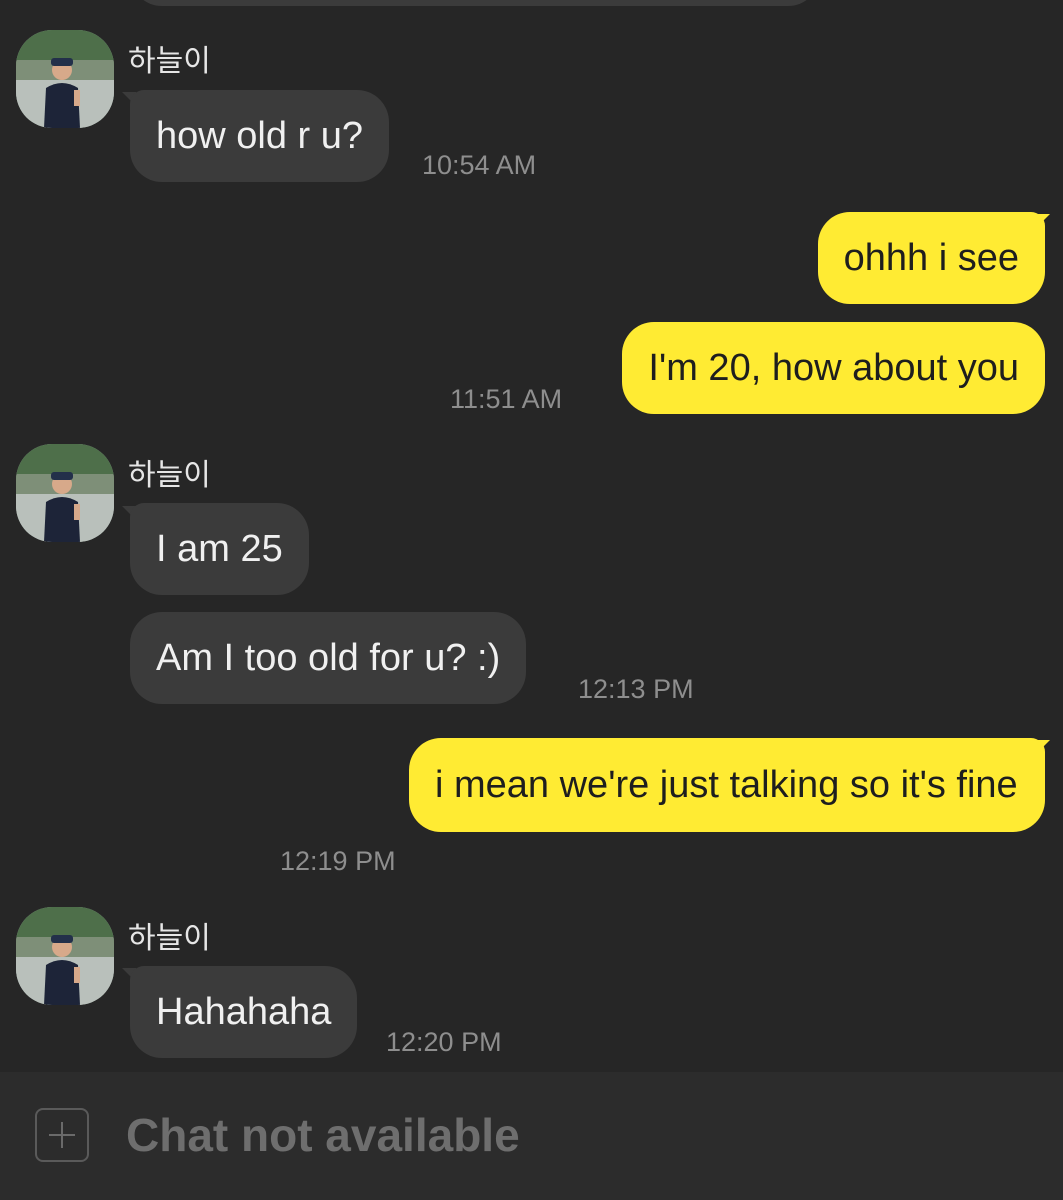  Describe the element at coordinates (338, 861) in the screenshot. I see `message-time: 12:19 PM` at that location.